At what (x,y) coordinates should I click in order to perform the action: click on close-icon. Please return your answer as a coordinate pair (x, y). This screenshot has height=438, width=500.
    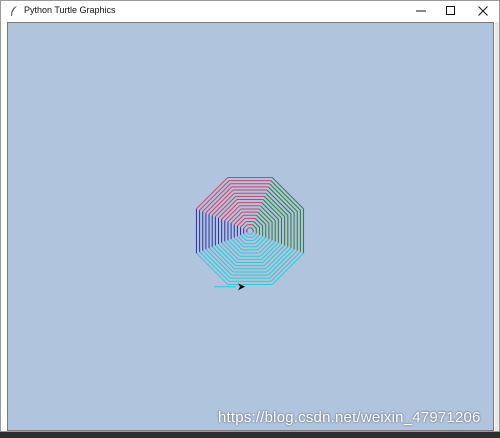
    Looking at the image, I should click on (483, 11).